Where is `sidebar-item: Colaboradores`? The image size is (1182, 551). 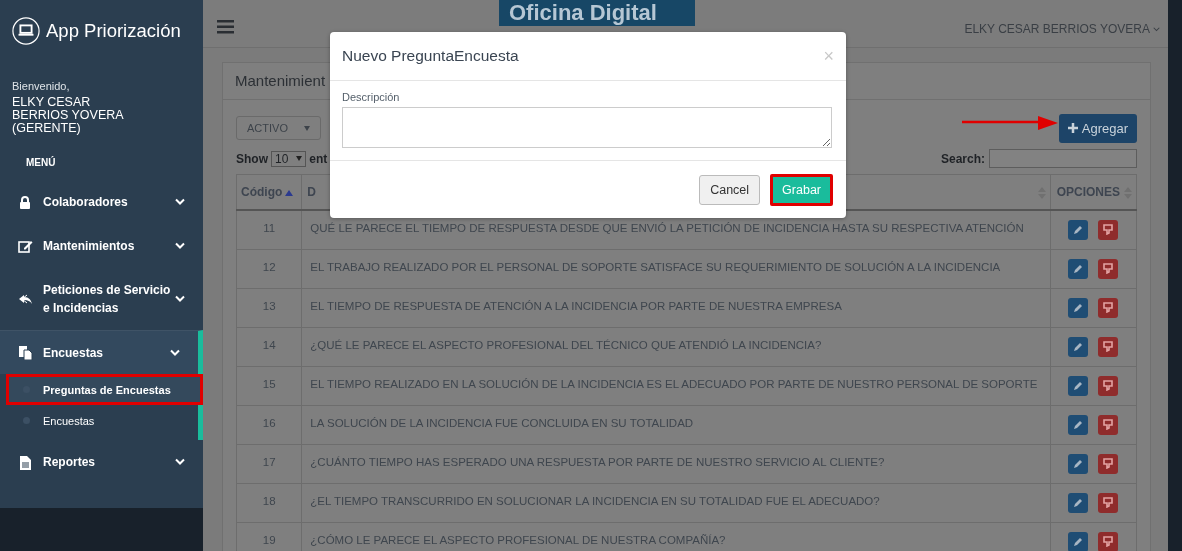
sidebar-item: Colaboradores is located at coordinates (101, 202).